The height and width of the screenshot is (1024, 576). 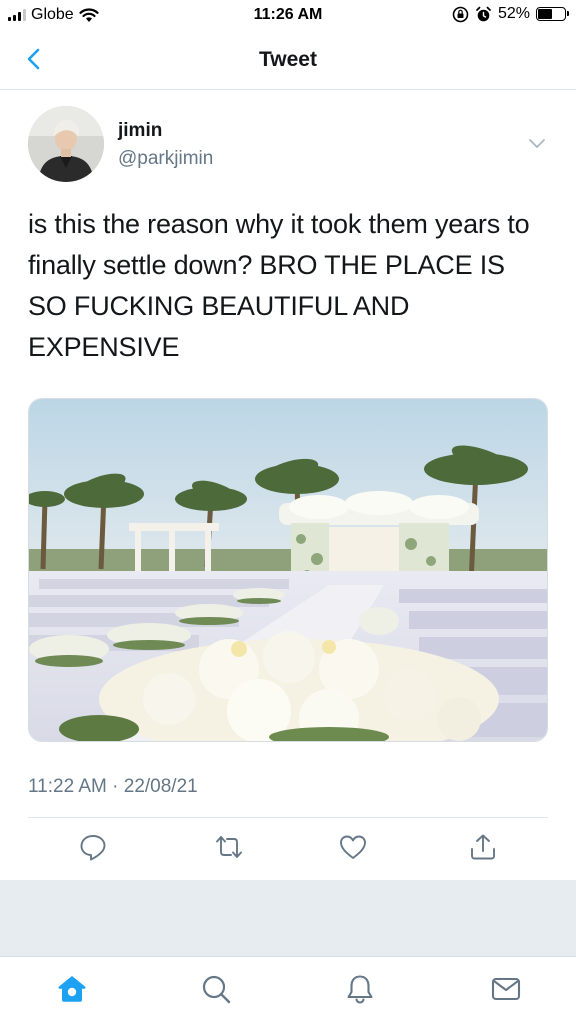 I want to click on messages-icon, so click(x=506, y=989).